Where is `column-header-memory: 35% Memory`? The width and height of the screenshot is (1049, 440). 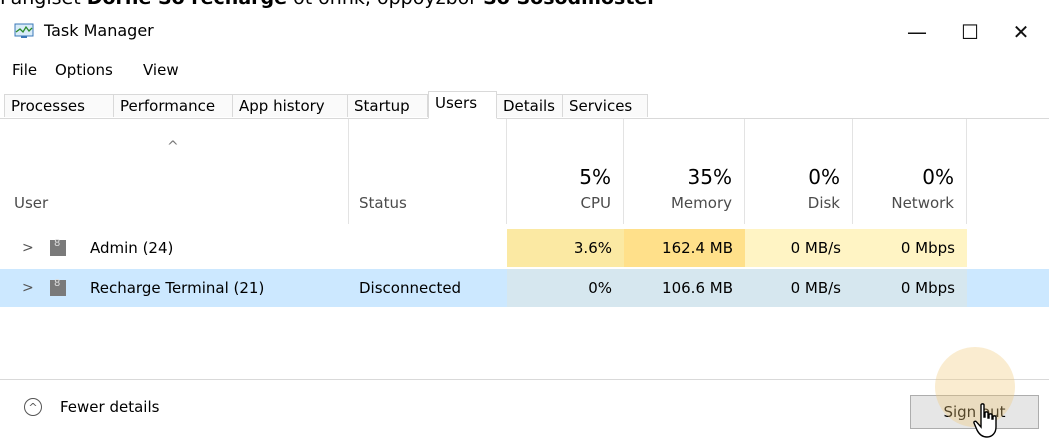 column-header-memory: 35% Memory is located at coordinates (684, 171).